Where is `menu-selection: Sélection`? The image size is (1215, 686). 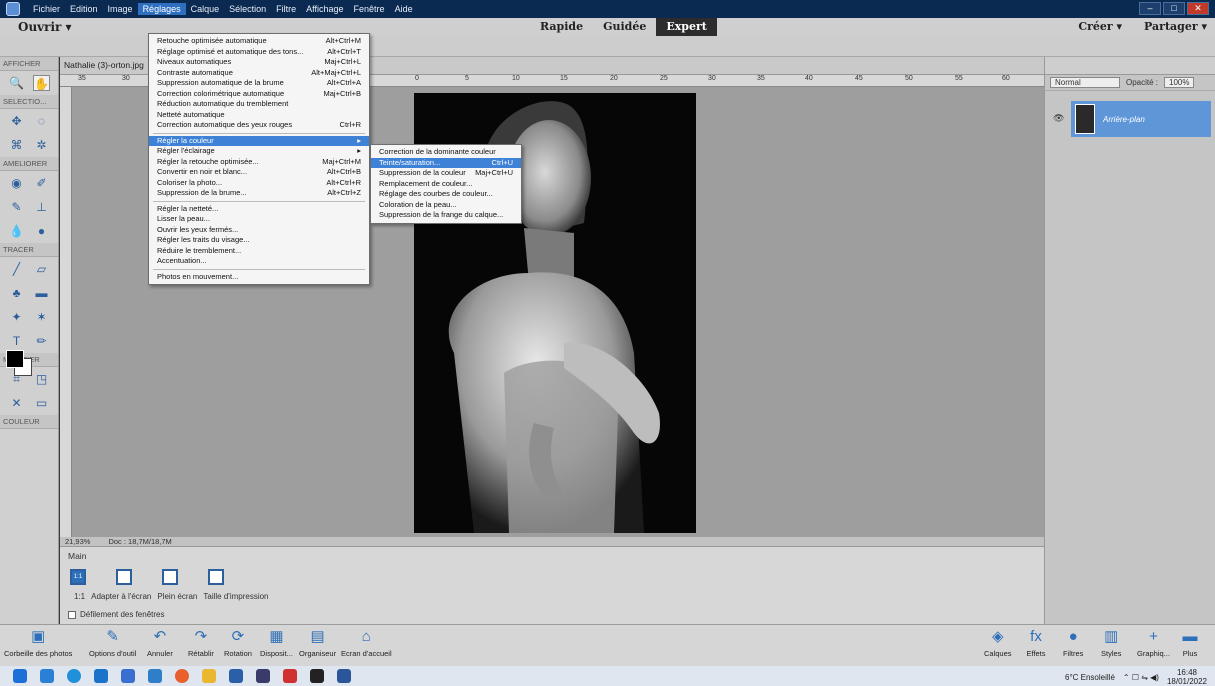
menu-selection: Sélection is located at coordinates (247, 9).